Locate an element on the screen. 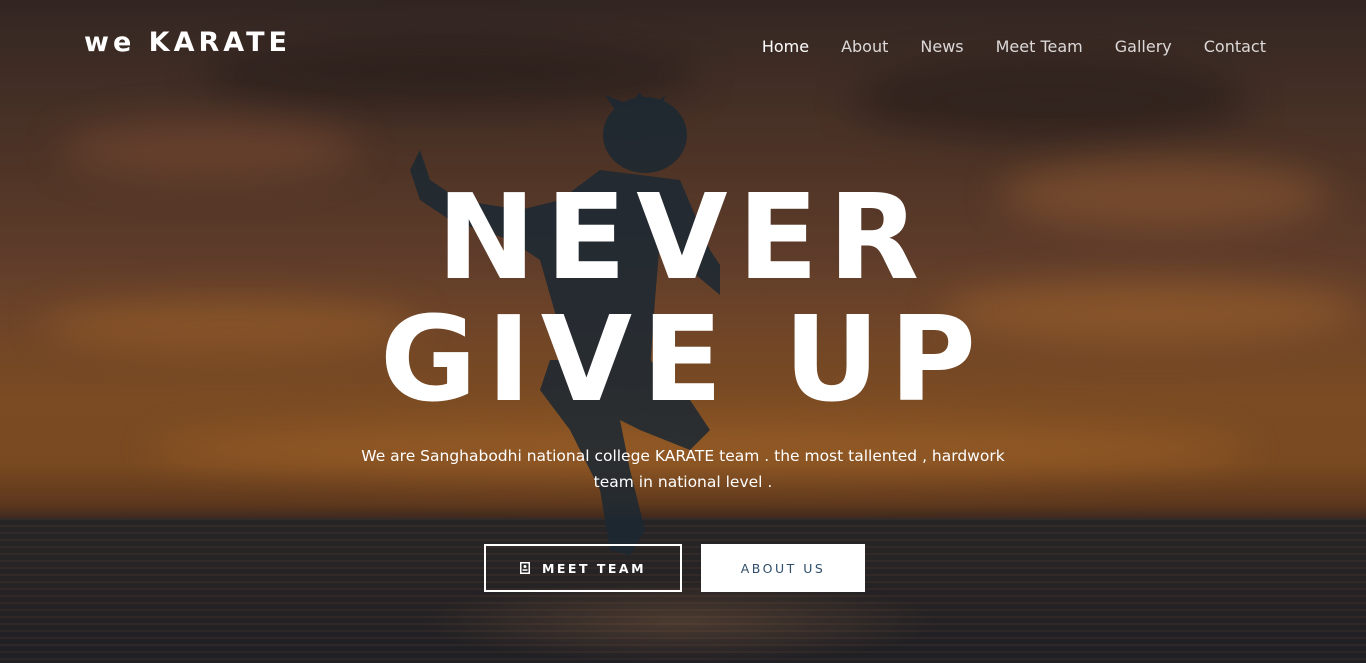  headline-line-1: NEVER is located at coordinates (683, 237).